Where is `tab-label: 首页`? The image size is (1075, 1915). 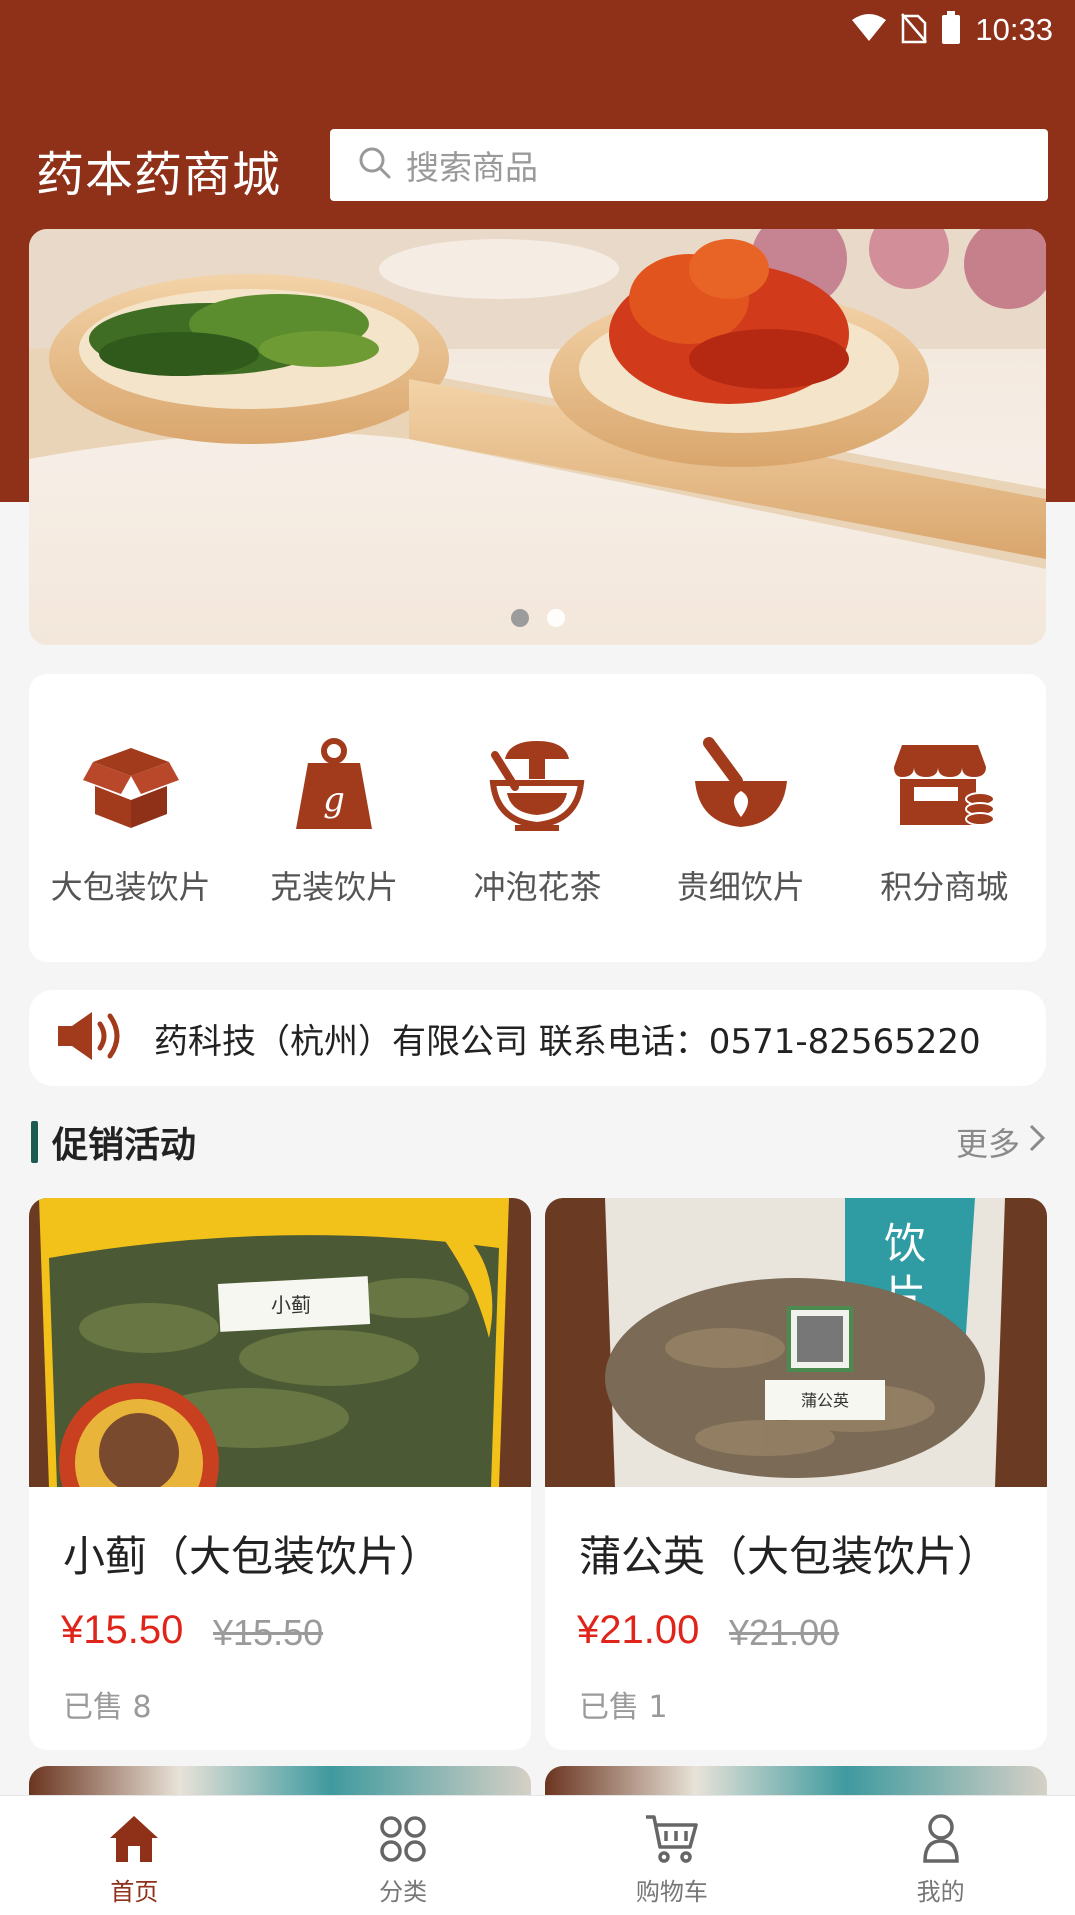 tab-label: 首页 is located at coordinates (134, 1892).